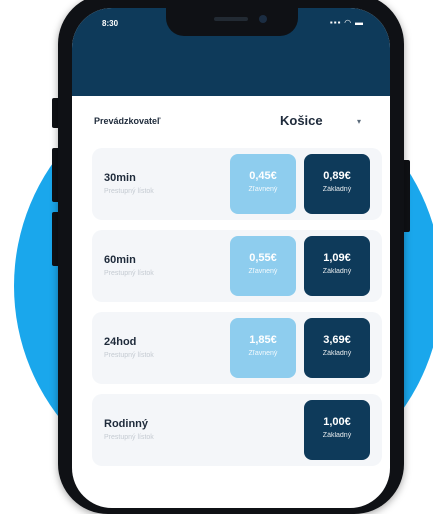 This screenshot has width=433, height=514. Describe the element at coordinates (337, 266) in the screenshot. I see `base-price-button: 1,09€ Základný` at that location.